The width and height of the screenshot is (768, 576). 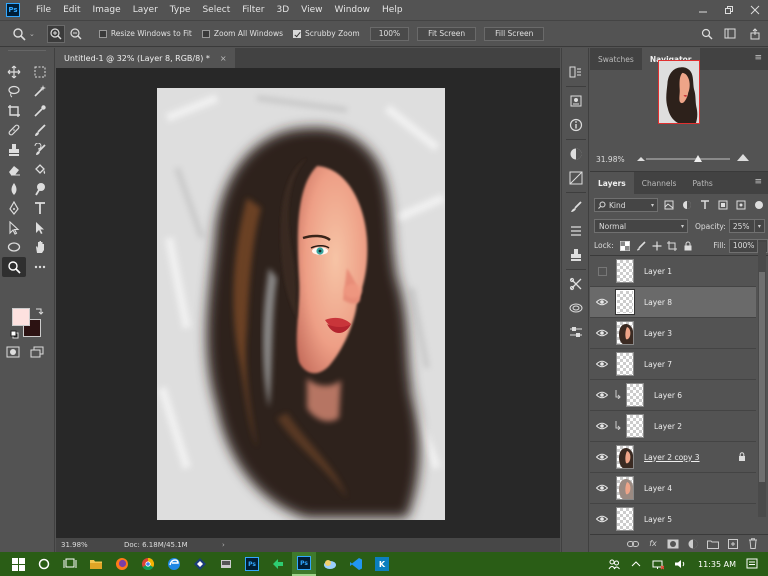 What do you see at coordinates (76, 34) in the screenshot?
I see `zoom-out-icon` at bounding box center [76, 34].